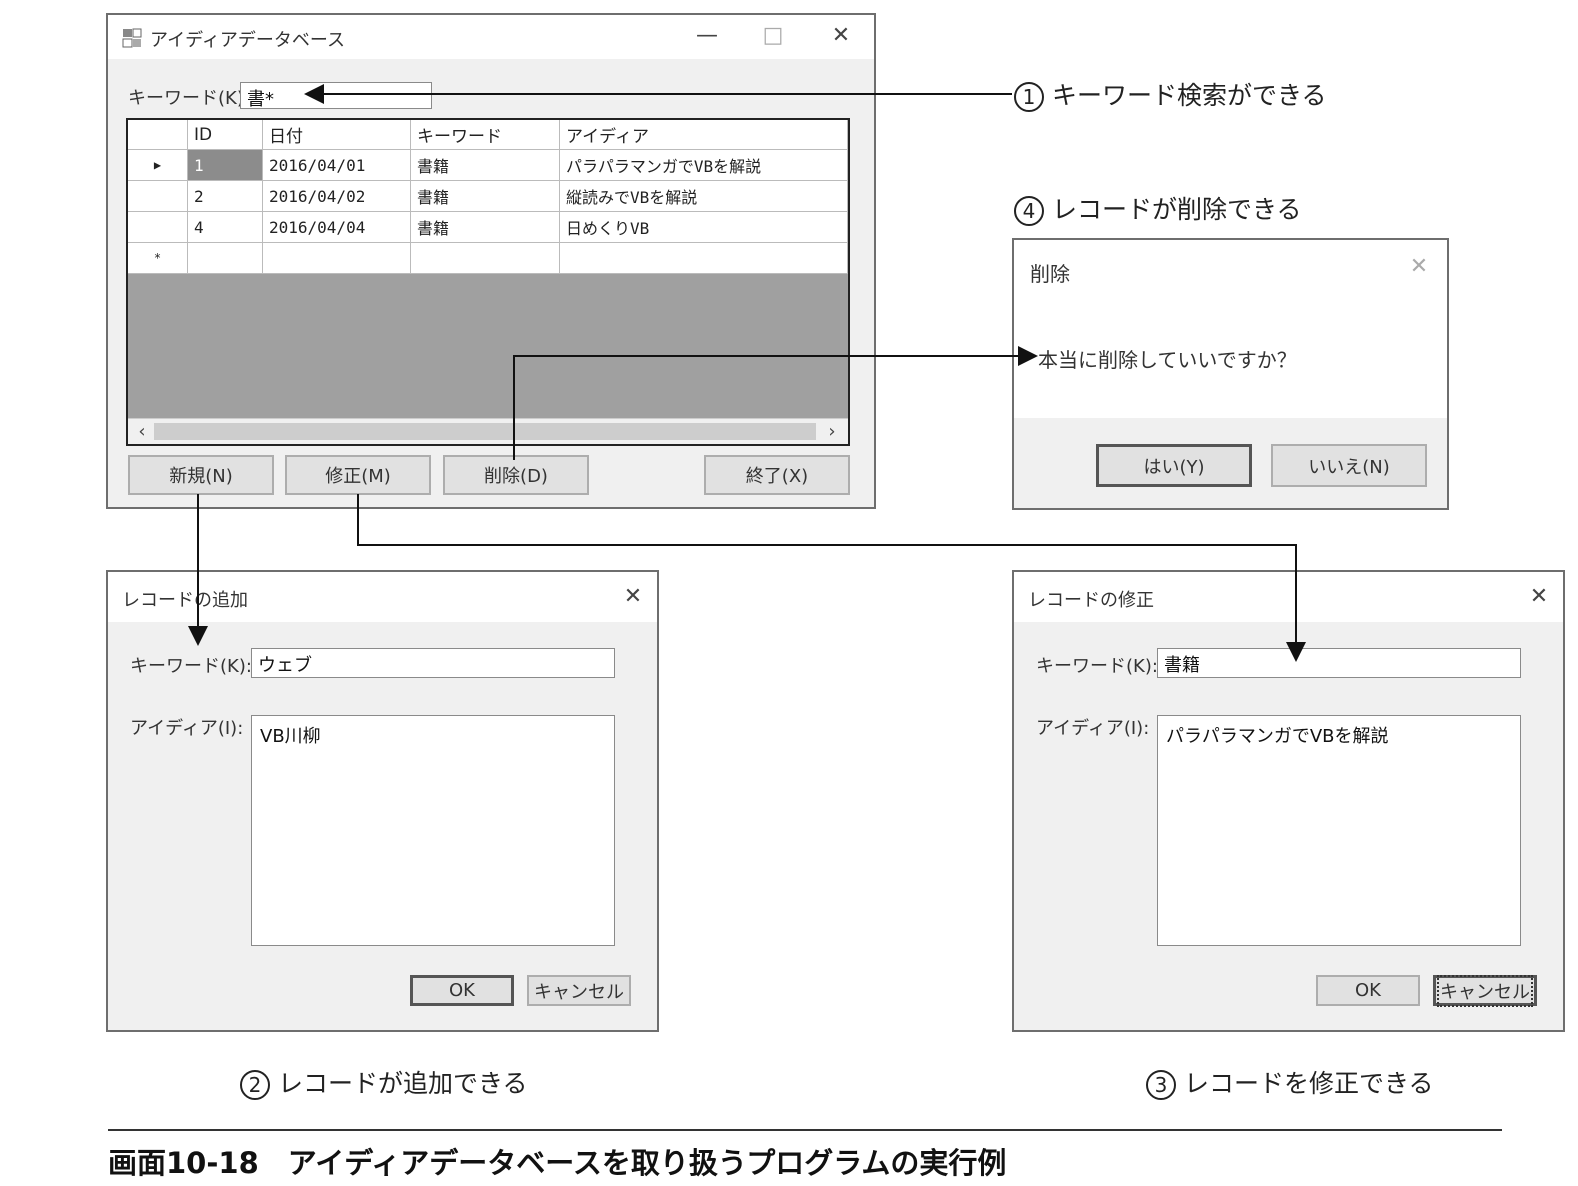 This screenshot has height=1186, width=1578. Describe the element at coordinates (403, 1083) in the screenshot. I see `annotation-2-text: レコードが追加できる` at that location.